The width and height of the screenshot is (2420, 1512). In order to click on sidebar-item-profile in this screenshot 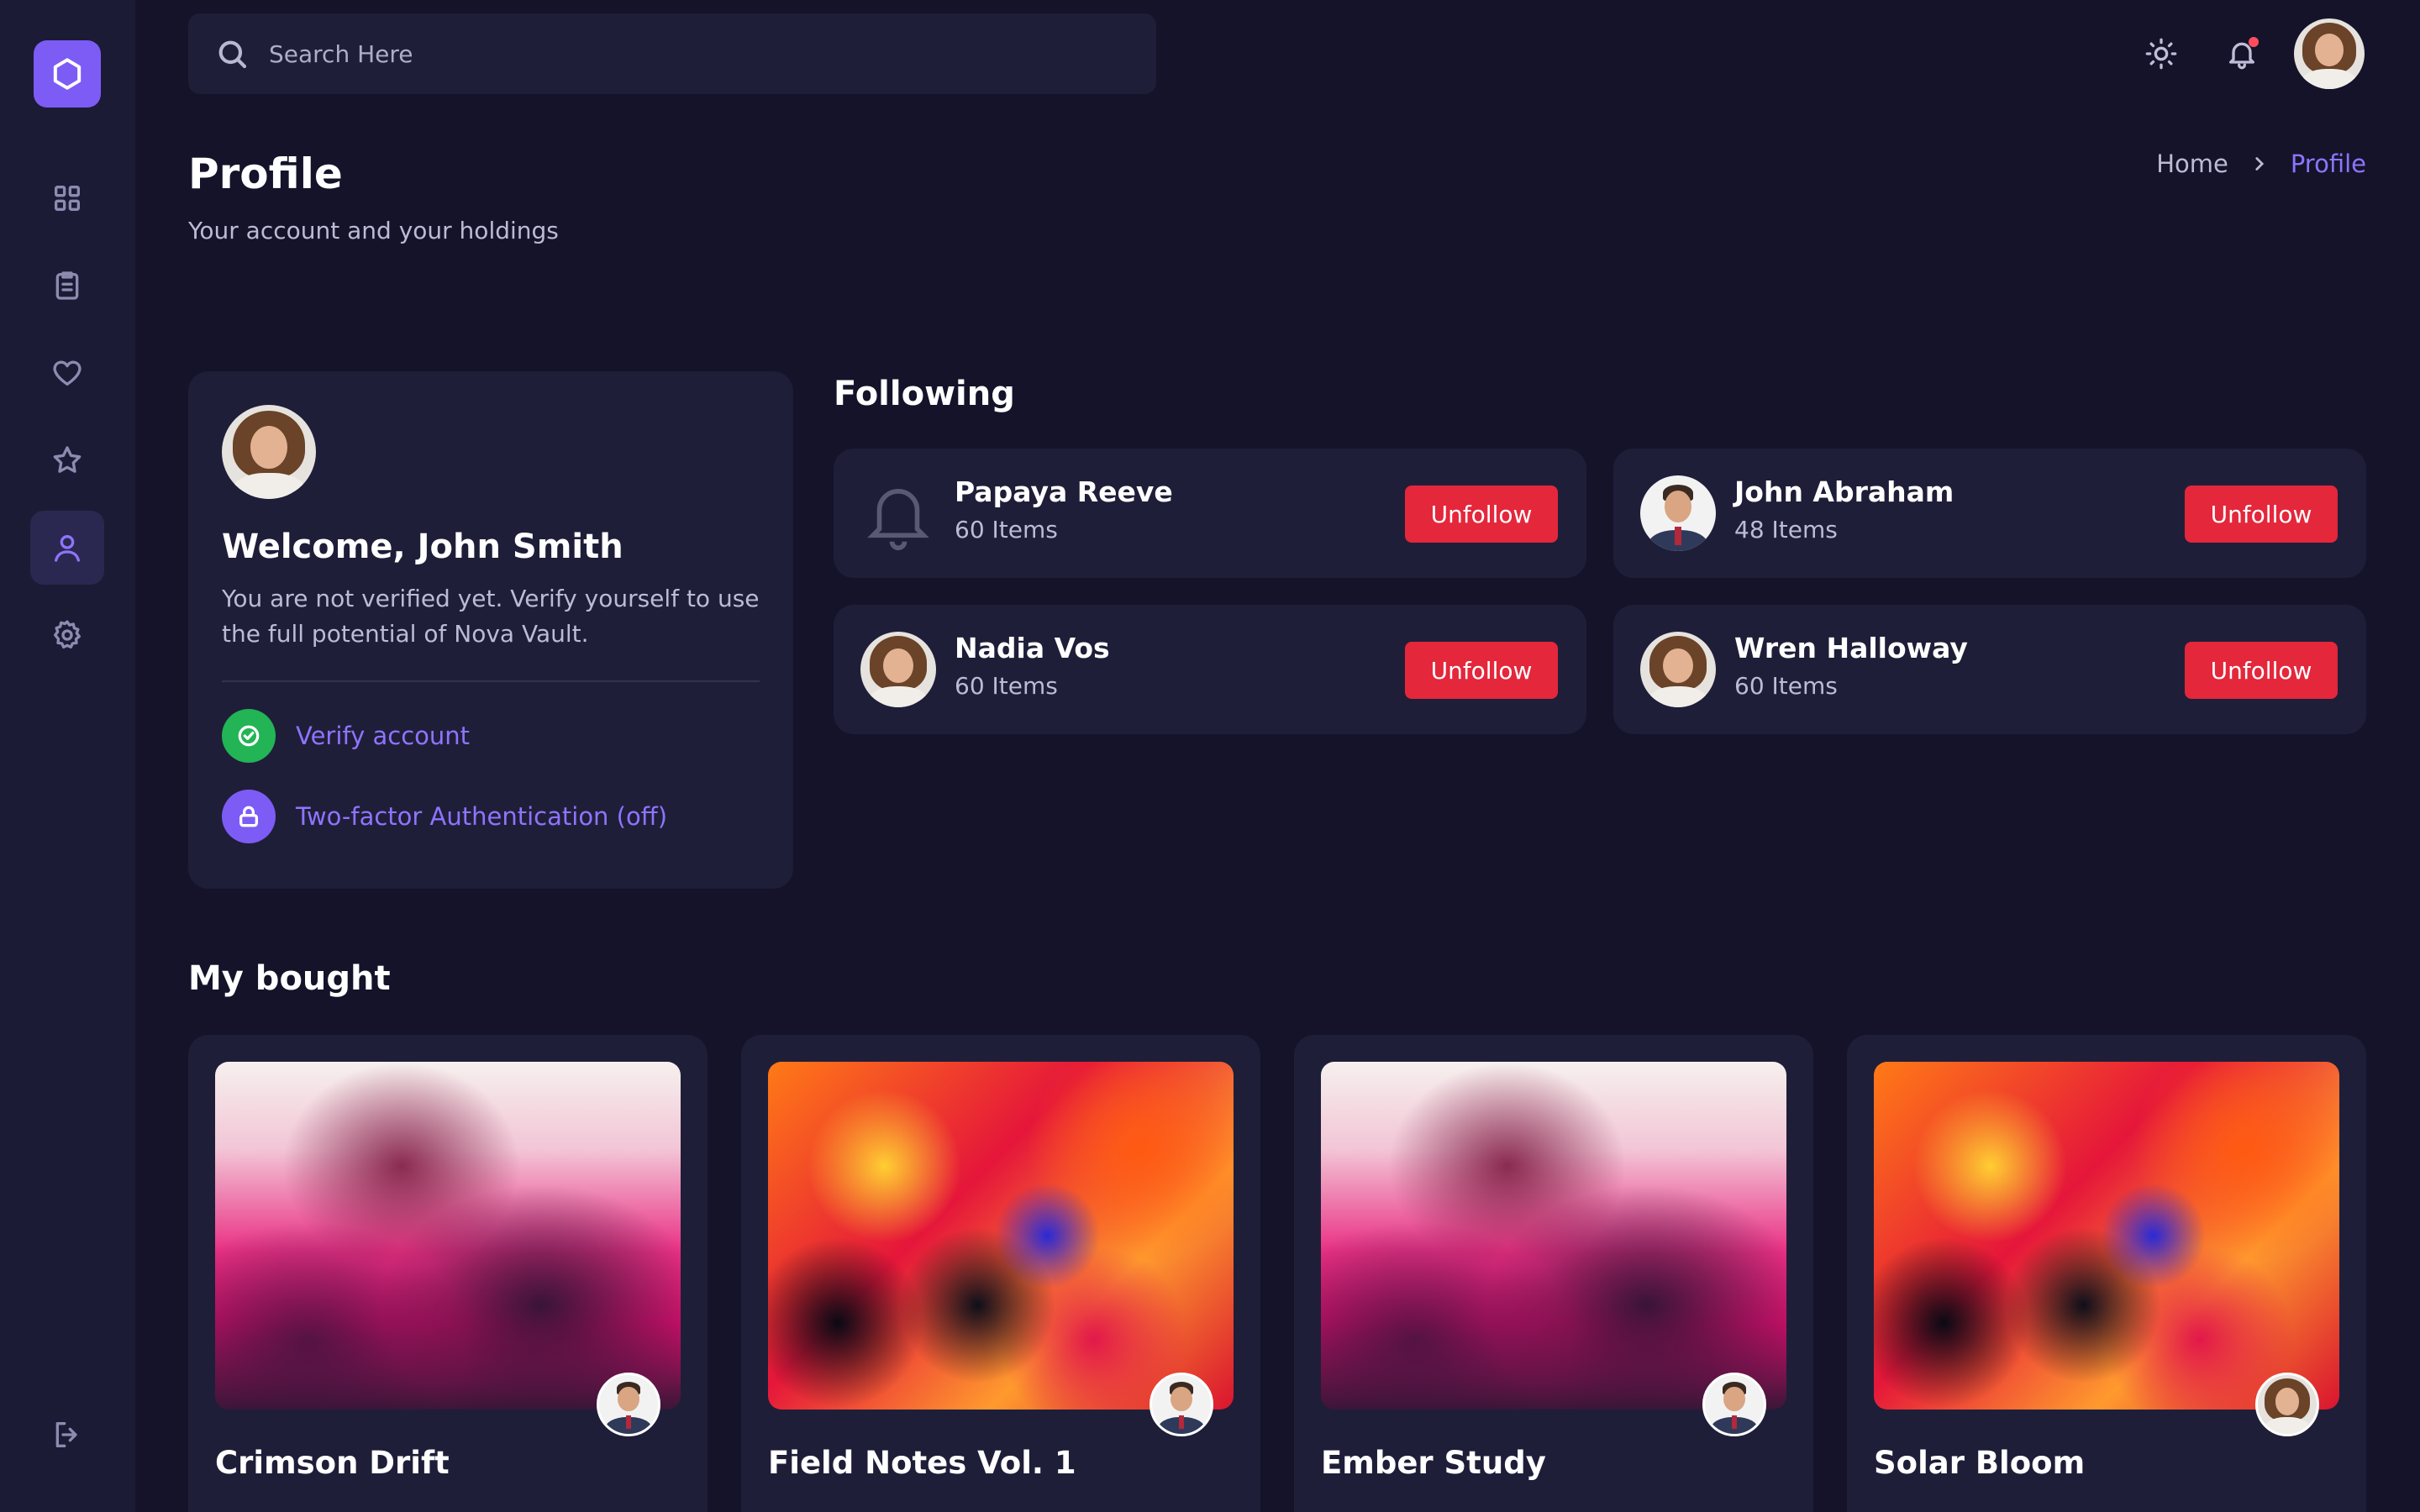, I will do `click(67, 548)`.